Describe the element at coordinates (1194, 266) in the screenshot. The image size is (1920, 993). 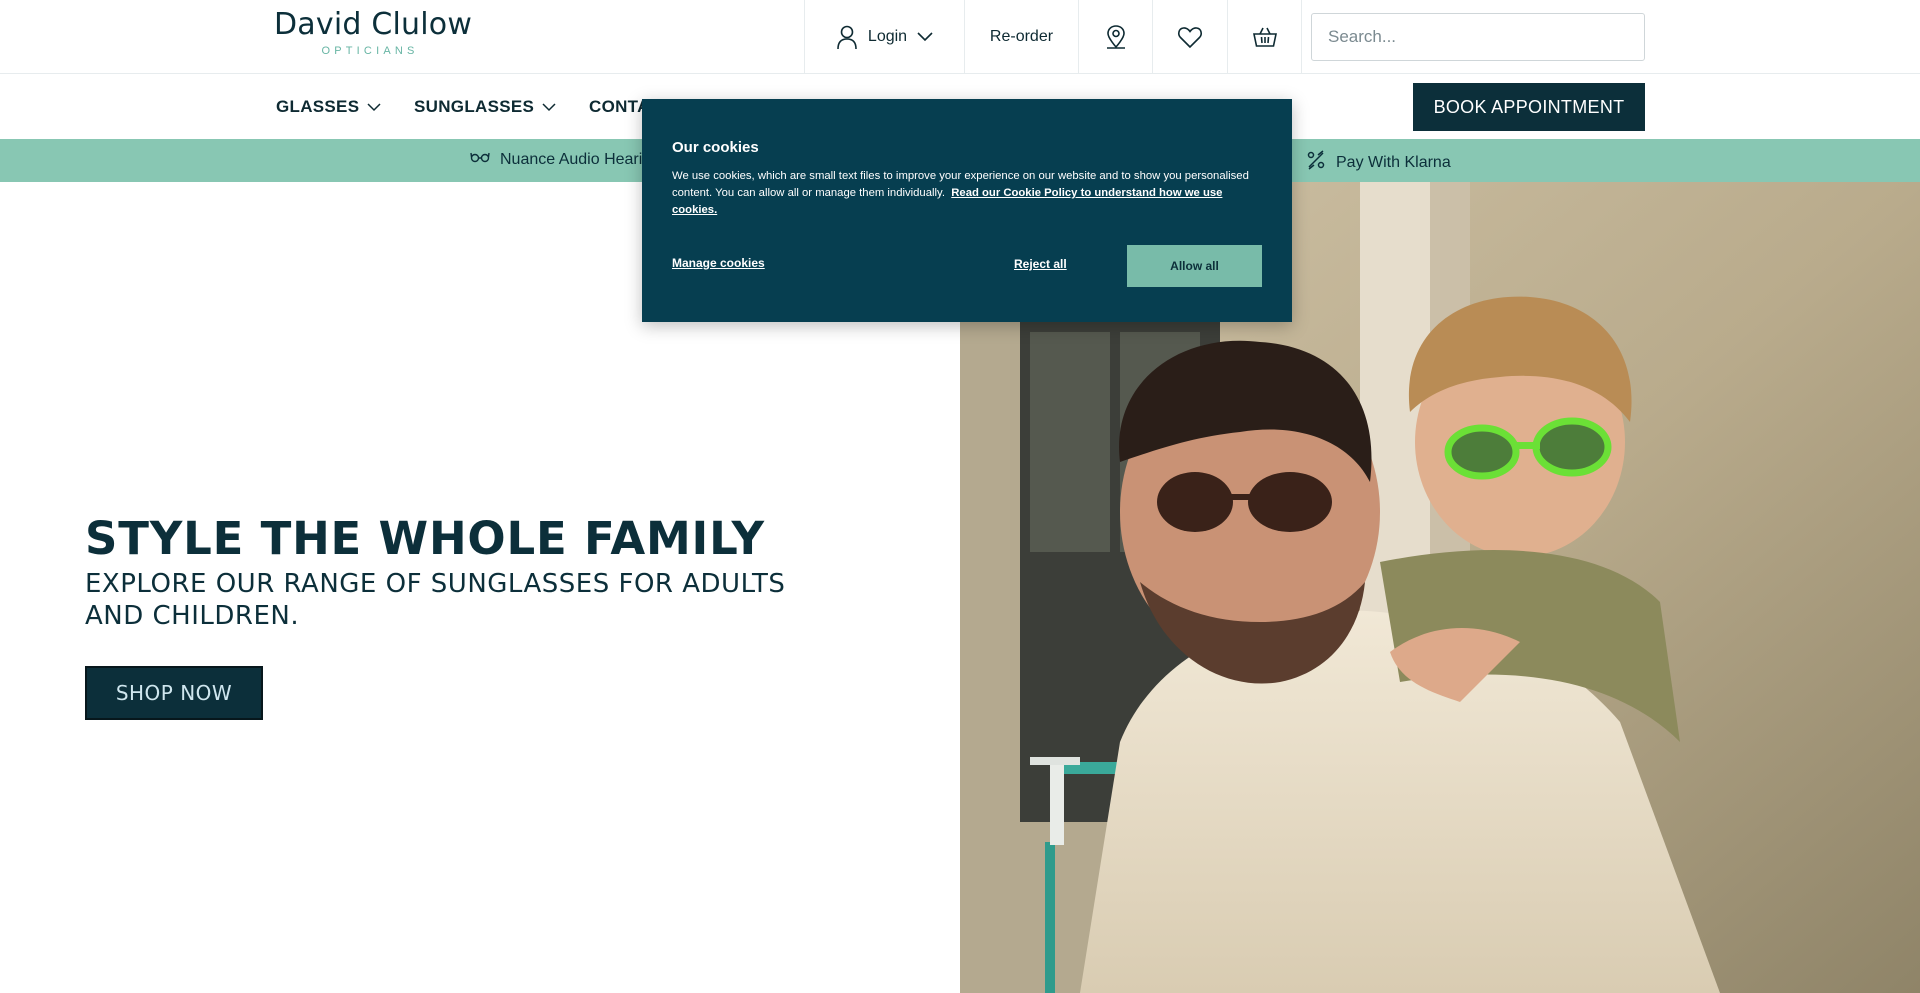
I see `allow-all-button: Allow all` at that location.